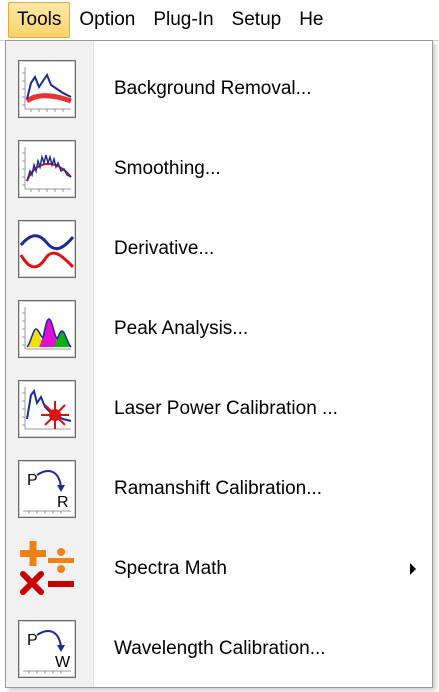  What do you see at coordinates (107, 20) in the screenshot?
I see `menu-option: Option` at bounding box center [107, 20].